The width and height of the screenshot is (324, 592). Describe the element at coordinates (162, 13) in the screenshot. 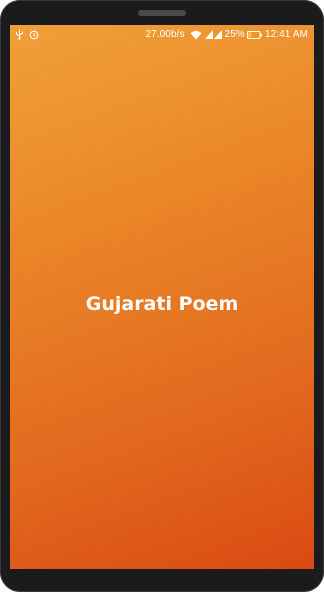

I see `earpiece-speaker` at that location.